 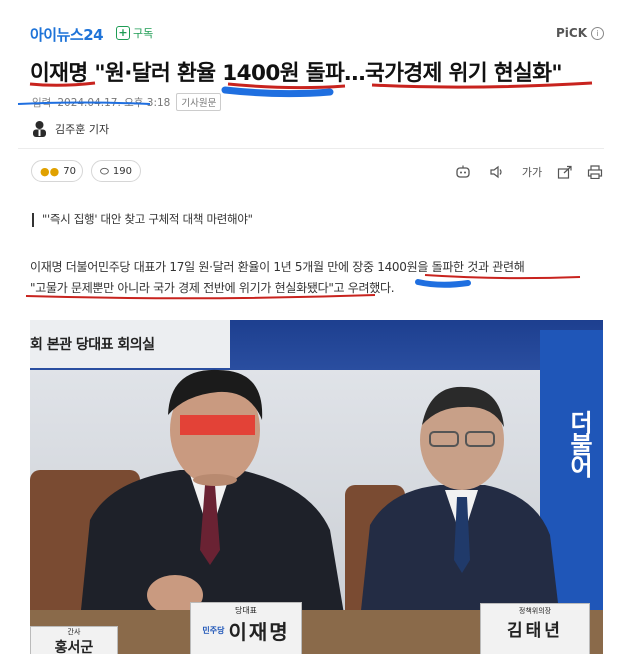 I want to click on original-article-button: 기사원문, so click(x=199, y=102).